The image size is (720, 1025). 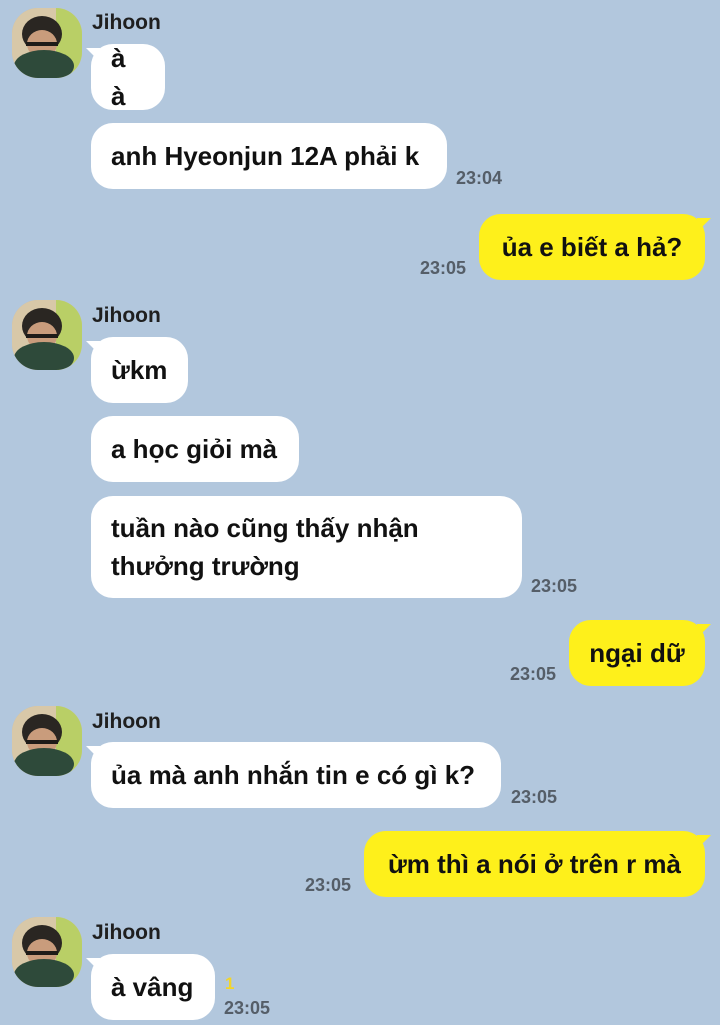 I want to click on incoming-message: ủa mà anh nhắn tin e có gì k?, so click(x=296, y=775).